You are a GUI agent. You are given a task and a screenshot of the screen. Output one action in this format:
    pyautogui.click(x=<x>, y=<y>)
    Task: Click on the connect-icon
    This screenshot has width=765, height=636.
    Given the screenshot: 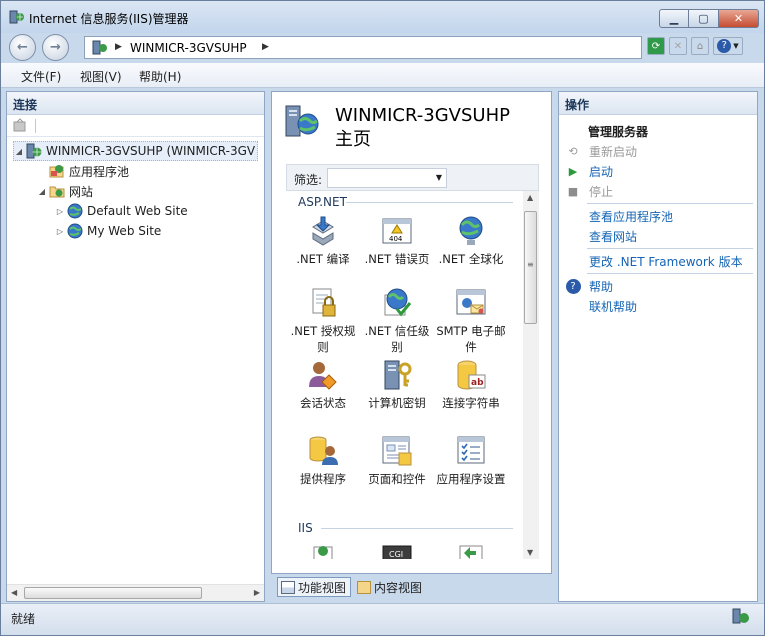 What is the action you would take?
    pyautogui.click(x=20, y=126)
    